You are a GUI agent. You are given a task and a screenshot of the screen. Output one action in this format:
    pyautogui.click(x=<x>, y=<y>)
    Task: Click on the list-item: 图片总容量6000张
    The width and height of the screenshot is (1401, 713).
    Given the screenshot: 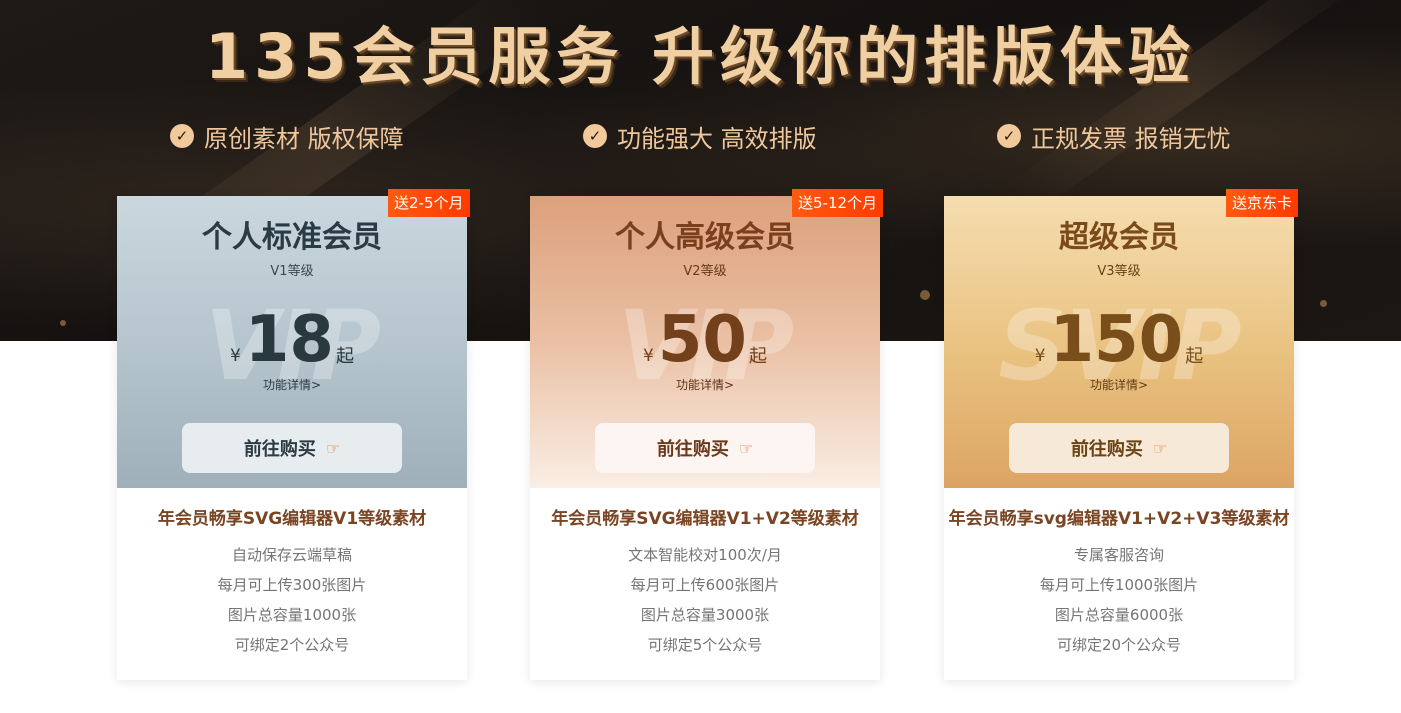 What is the action you would take?
    pyautogui.click(x=1119, y=615)
    